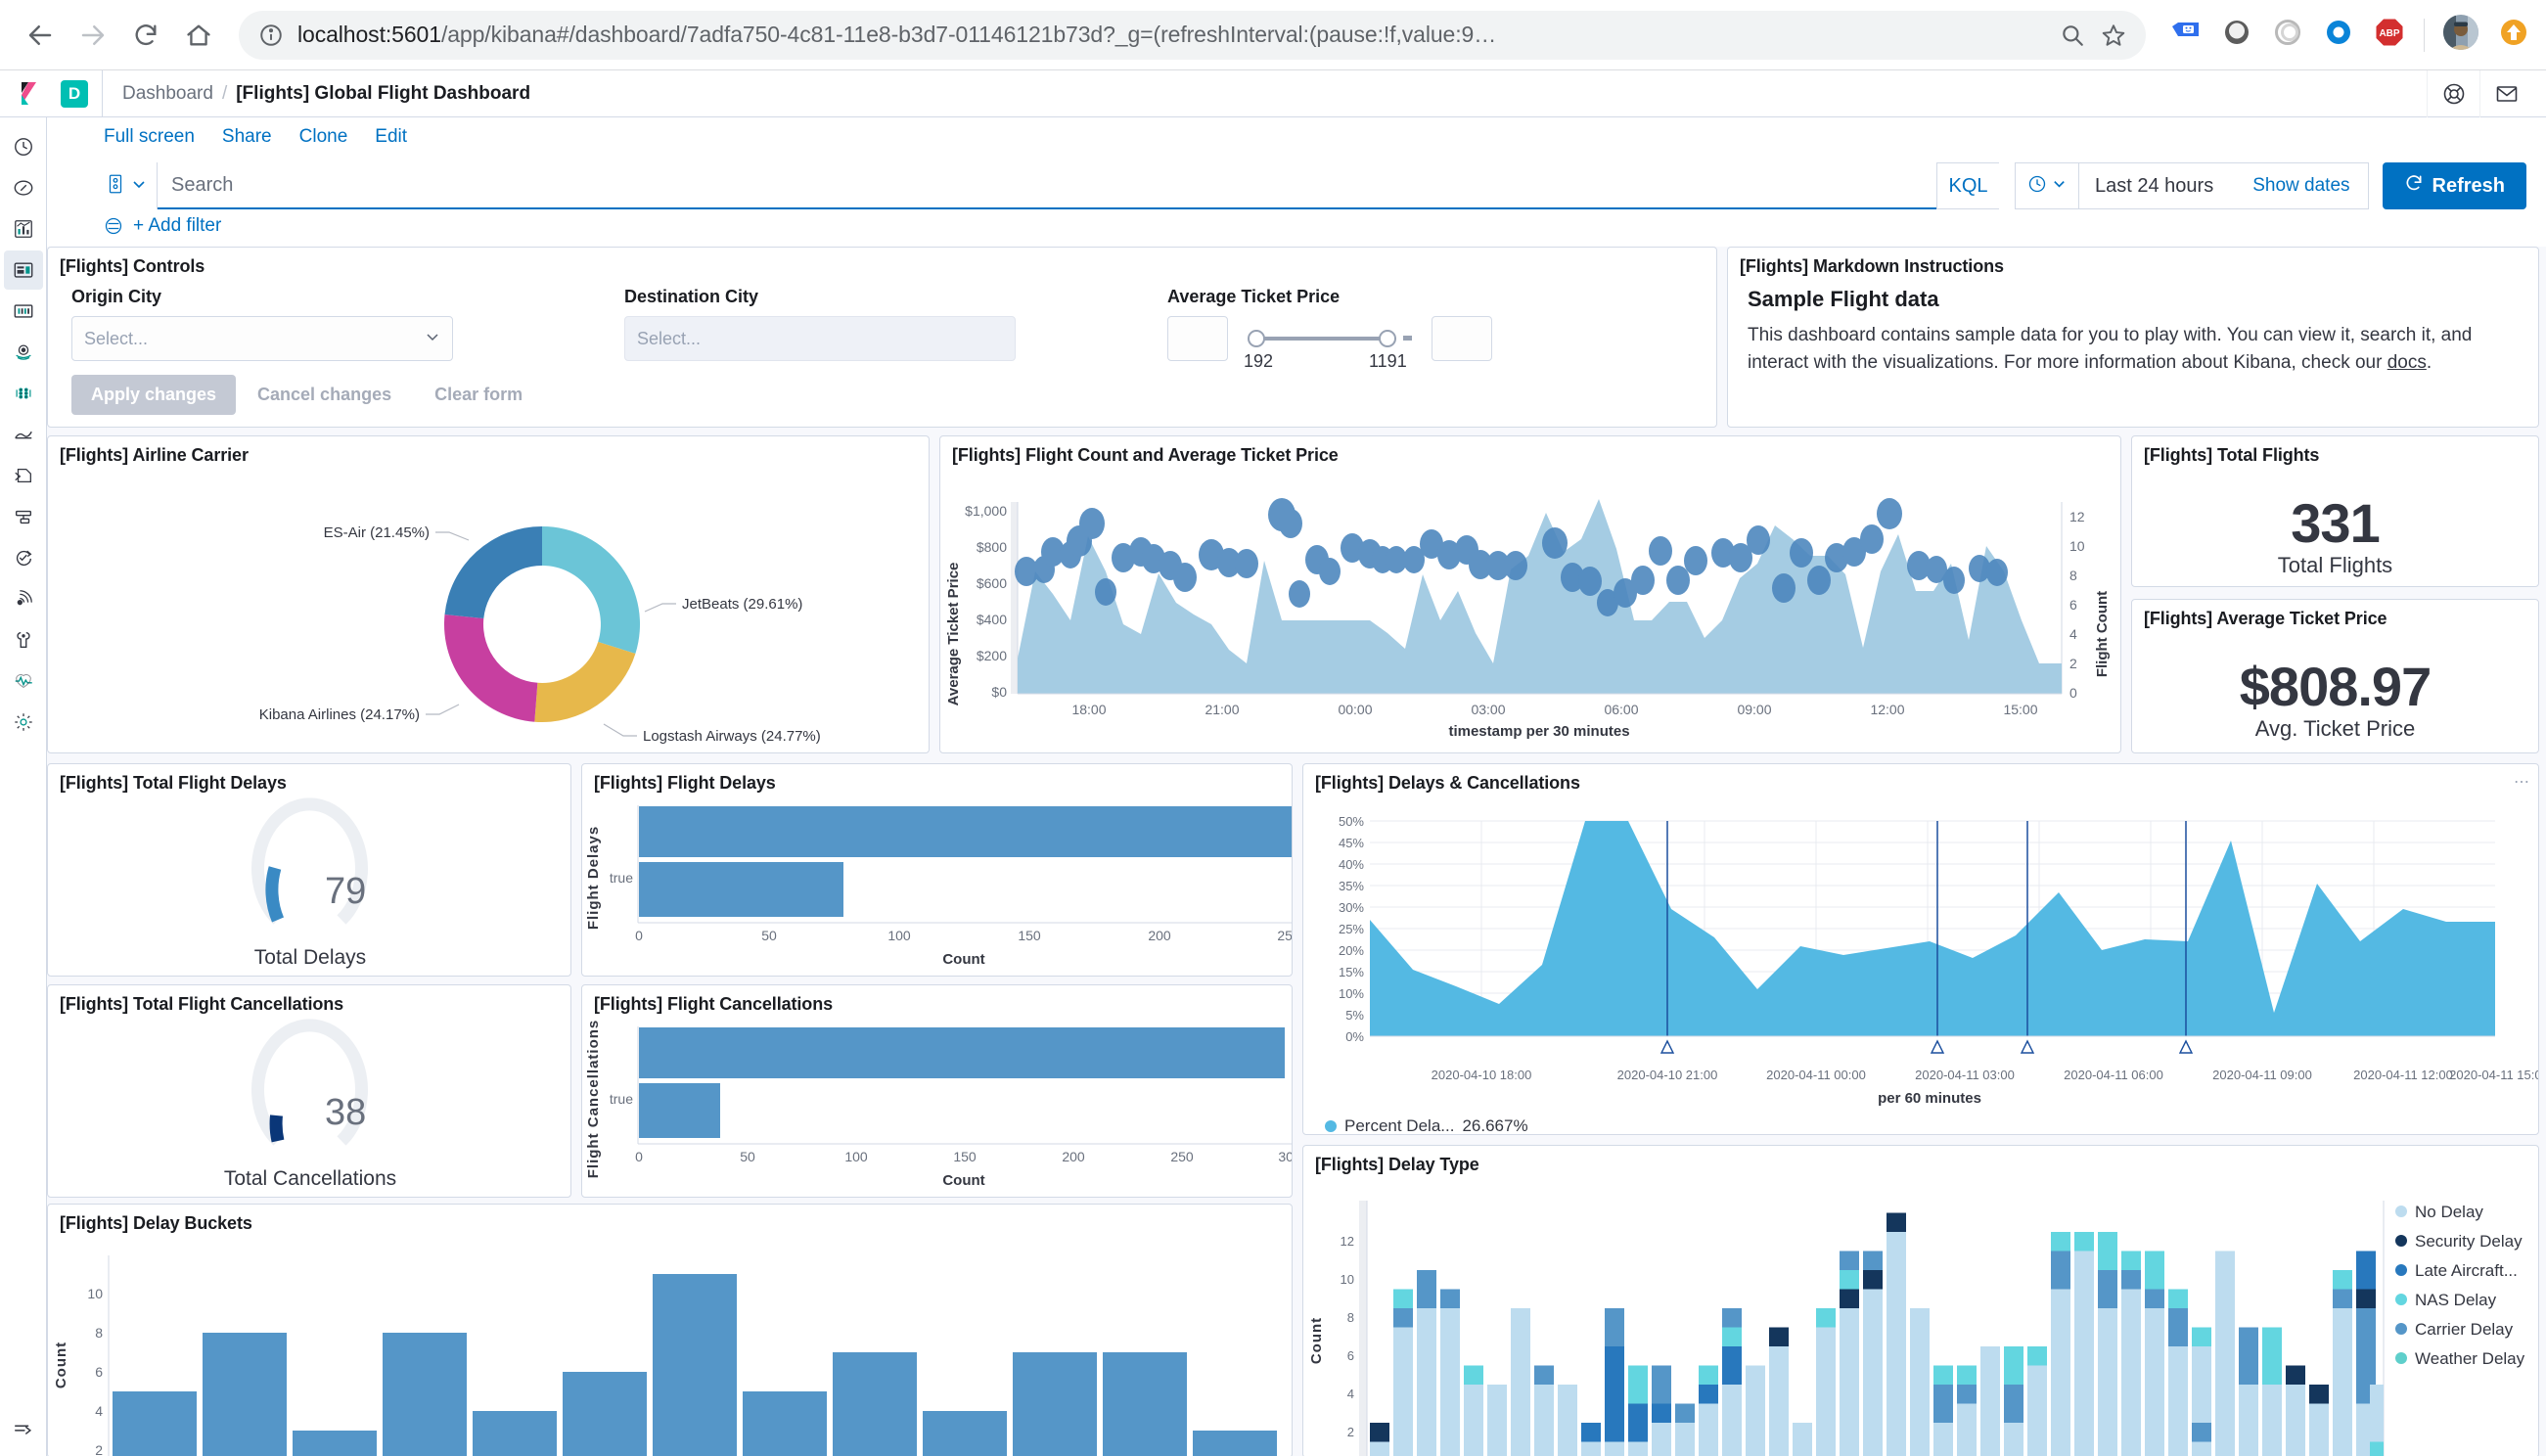 The width and height of the screenshot is (2546, 1456). What do you see at coordinates (113, 226) in the screenshot?
I see `filter-icon` at bounding box center [113, 226].